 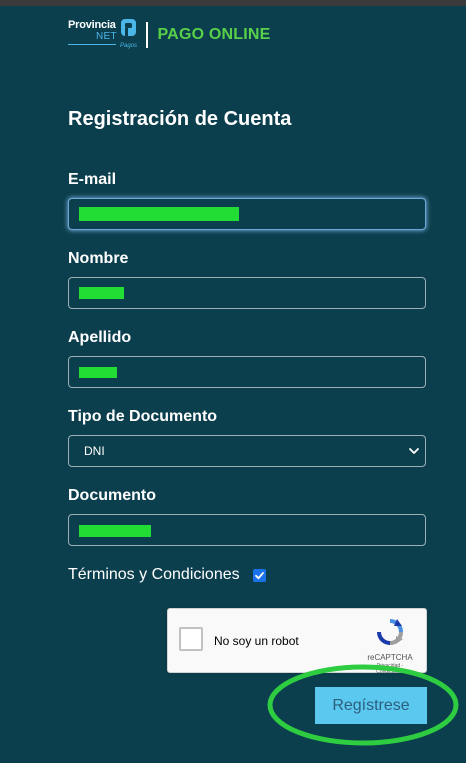 What do you see at coordinates (214, 34) in the screenshot?
I see `product-title: PAGO ONLINE` at bounding box center [214, 34].